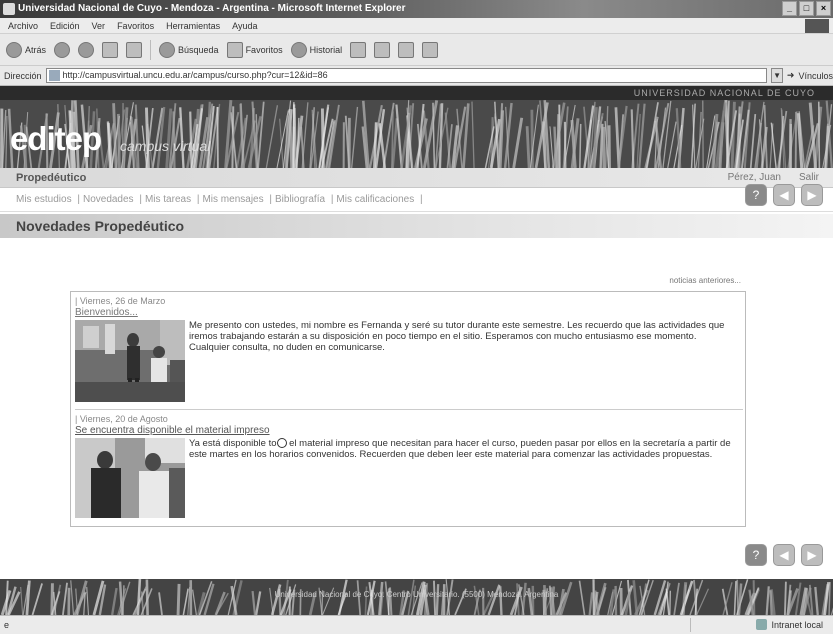  Describe the element at coordinates (167, 49) in the screenshot. I see `search-icon` at that location.